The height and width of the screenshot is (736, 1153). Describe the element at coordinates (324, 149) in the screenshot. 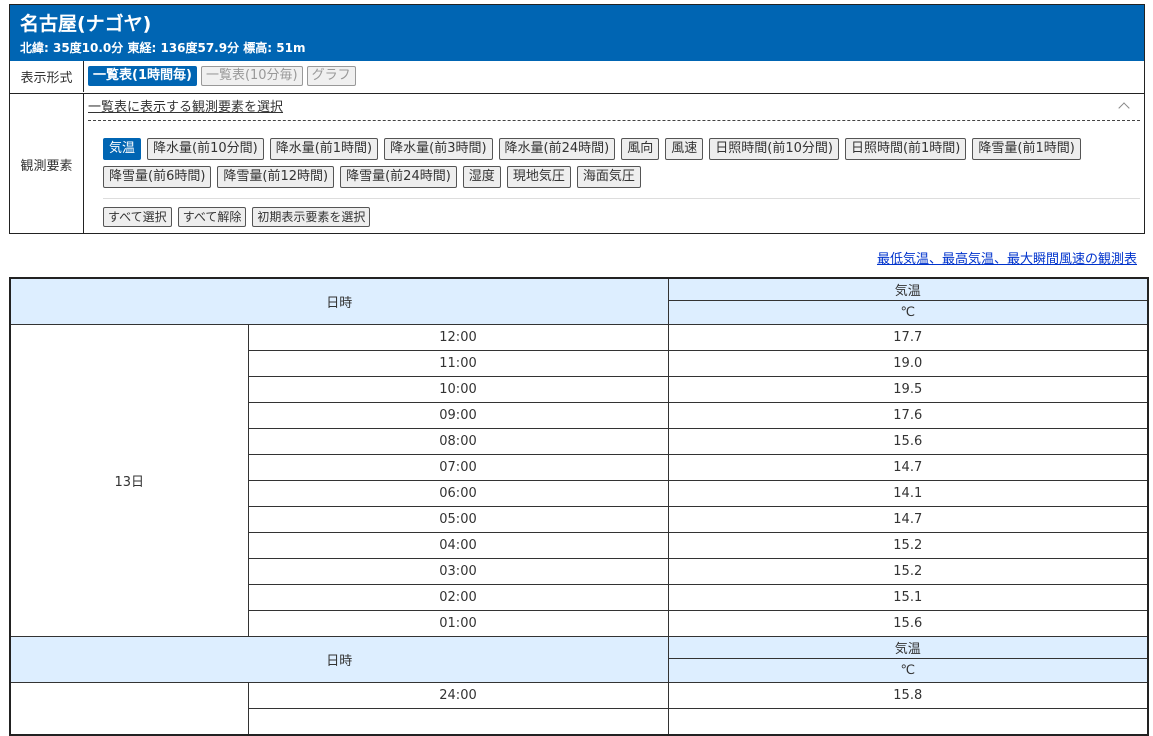

I see `element-button-2: 降水量(前1時間)` at that location.